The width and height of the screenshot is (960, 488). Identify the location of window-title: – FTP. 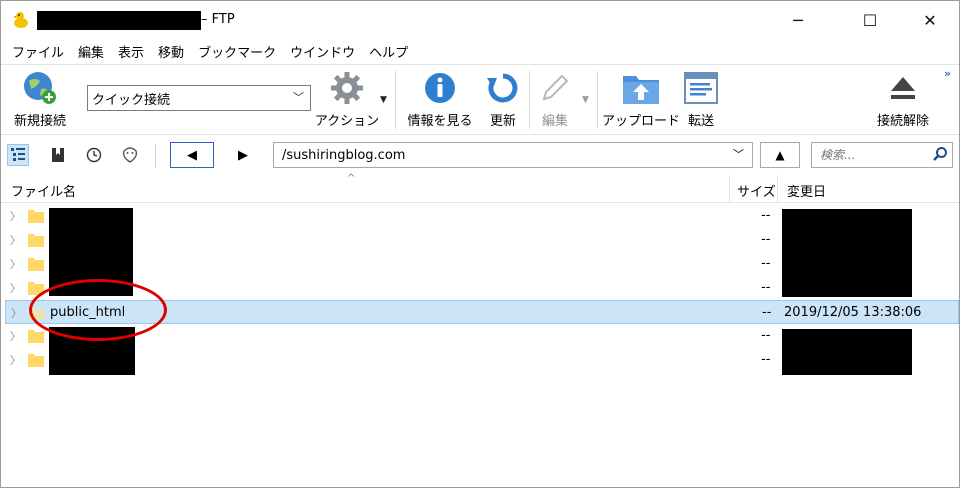
(218, 19).